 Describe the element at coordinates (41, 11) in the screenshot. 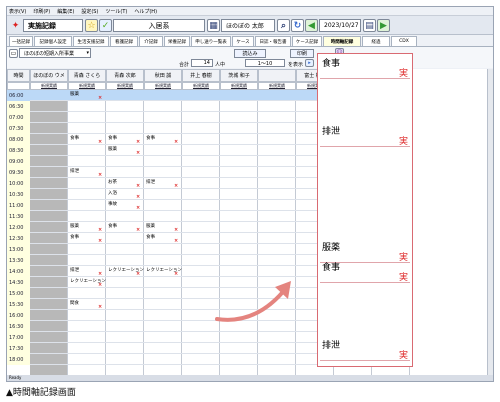

I see `menu-print: 印刷(P)` at that location.